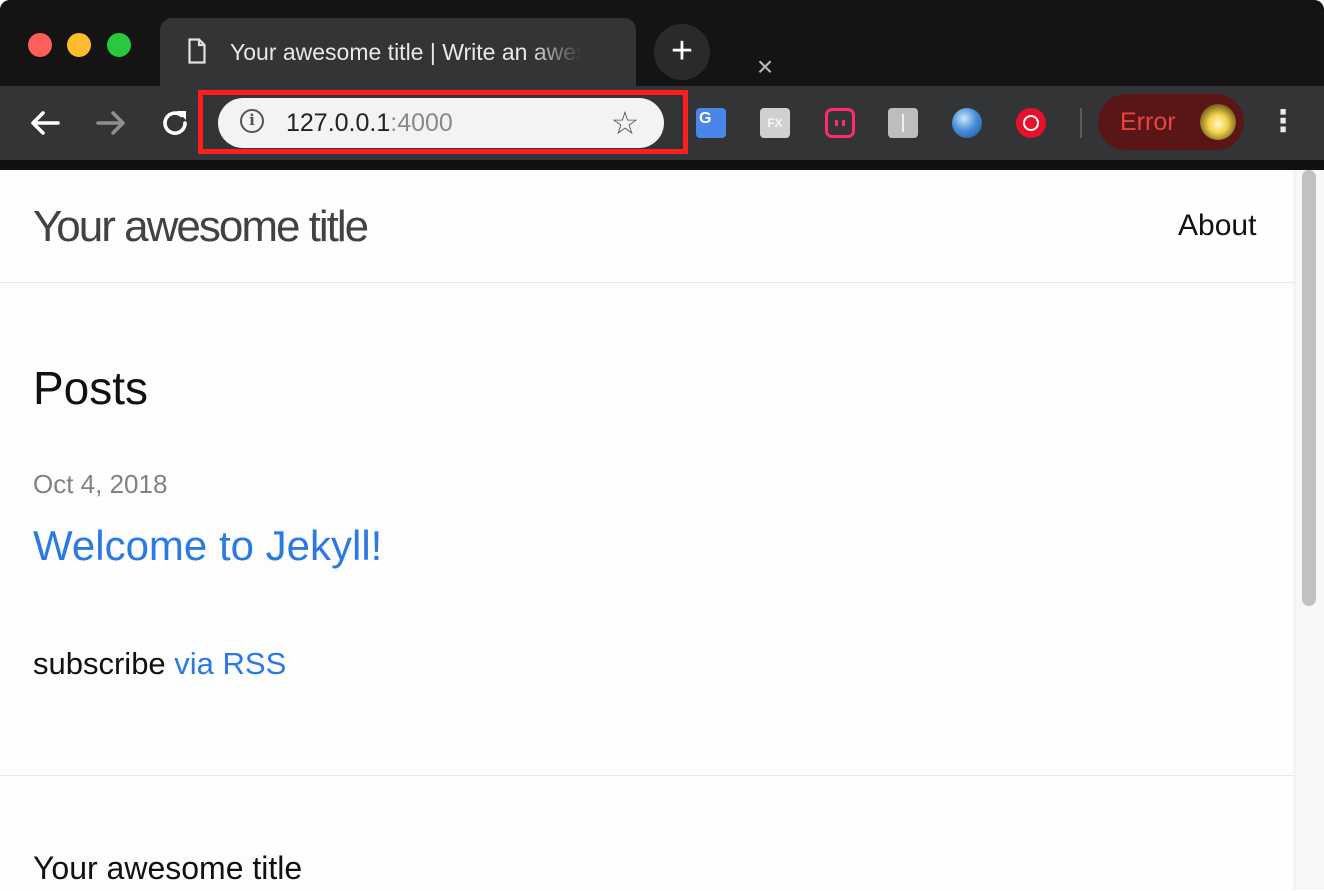 The image size is (1324, 891). Describe the element at coordinates (201, 227) in the screenshot. I see `site-title-link: Your awesome title` at that location.